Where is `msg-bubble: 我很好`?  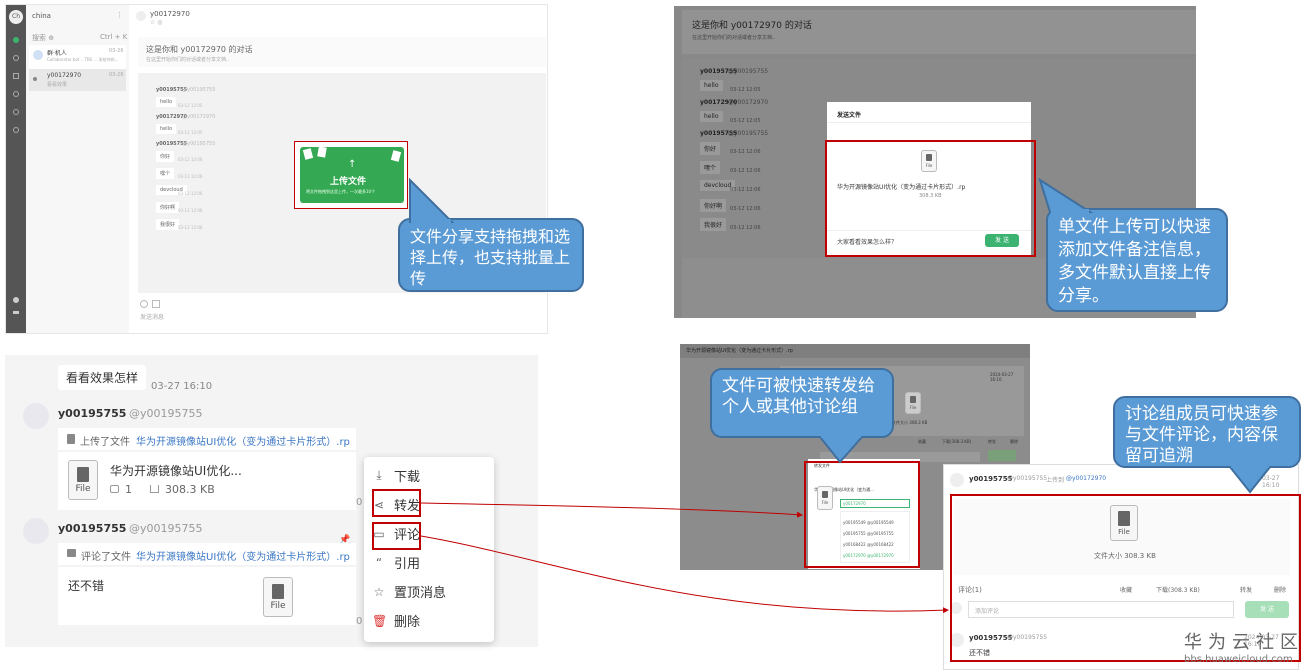 msg-bubble: 我很好 is located at coordinates (168, 224).